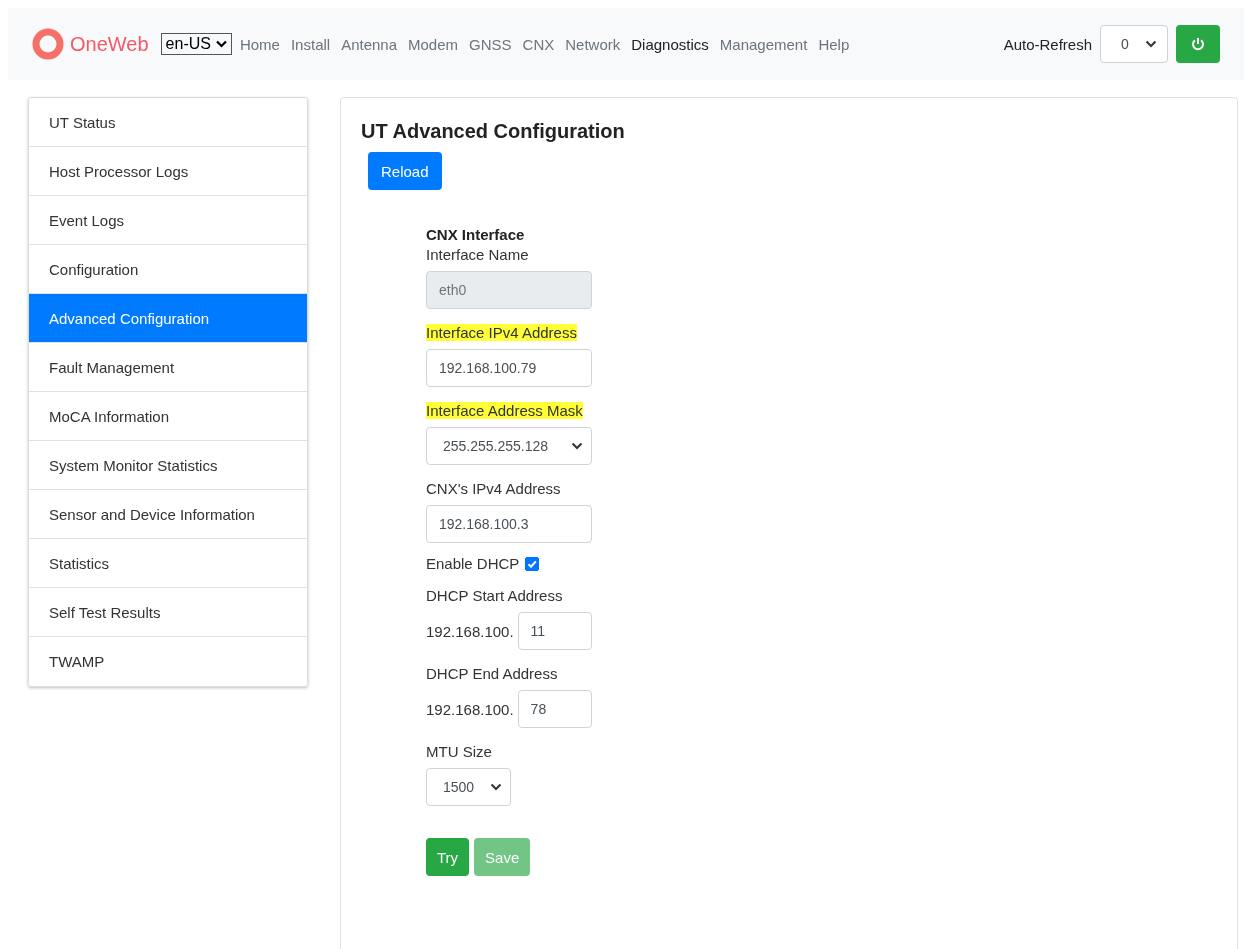 Image resolution: width=1252 pixels, height=949 pixels. What do you see at coordinates (493, 488) in the screenshot?
I see `field-label: CNX's IPv4 Address` at bounding box center [493, 488].